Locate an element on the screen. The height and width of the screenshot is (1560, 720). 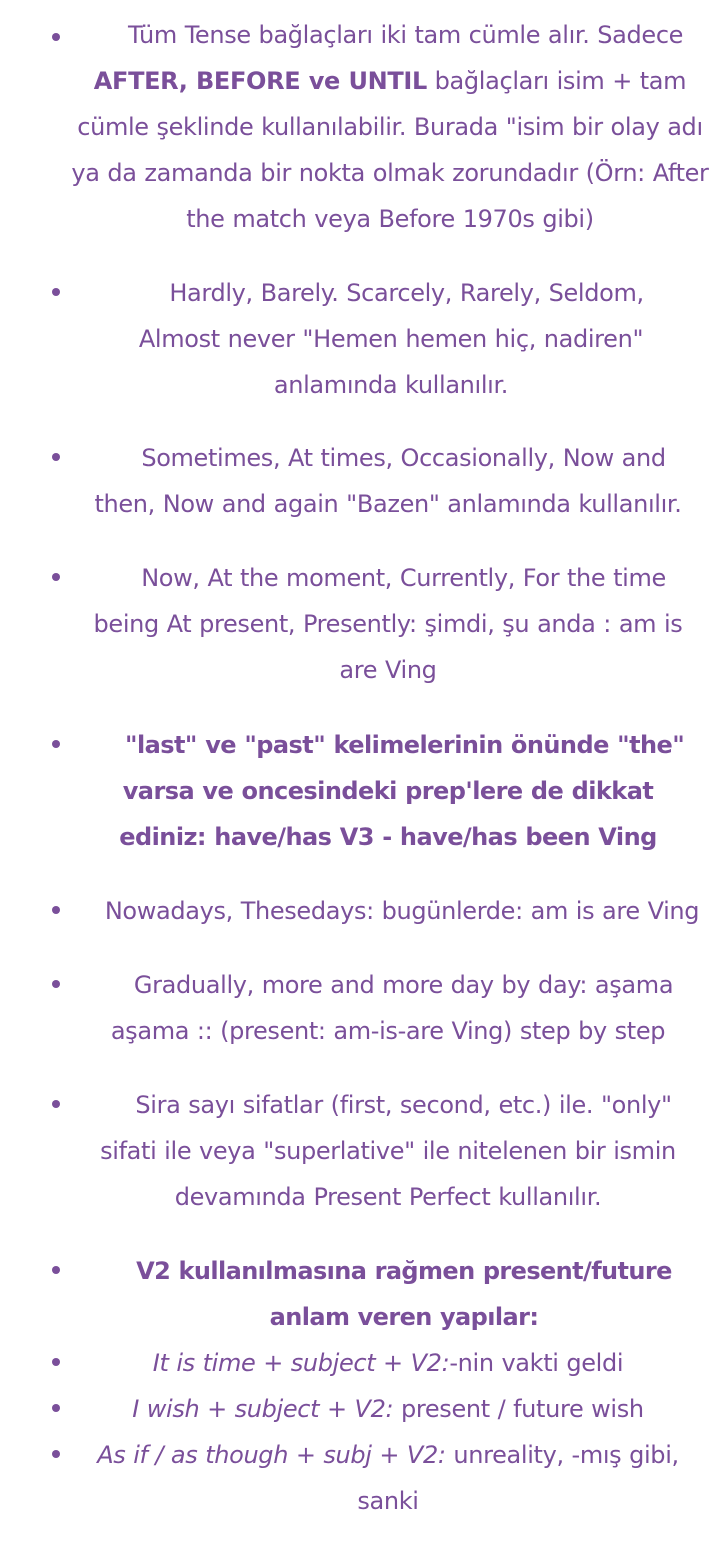
meaning-text: present / future wish is located at coordinates (518, 1409).